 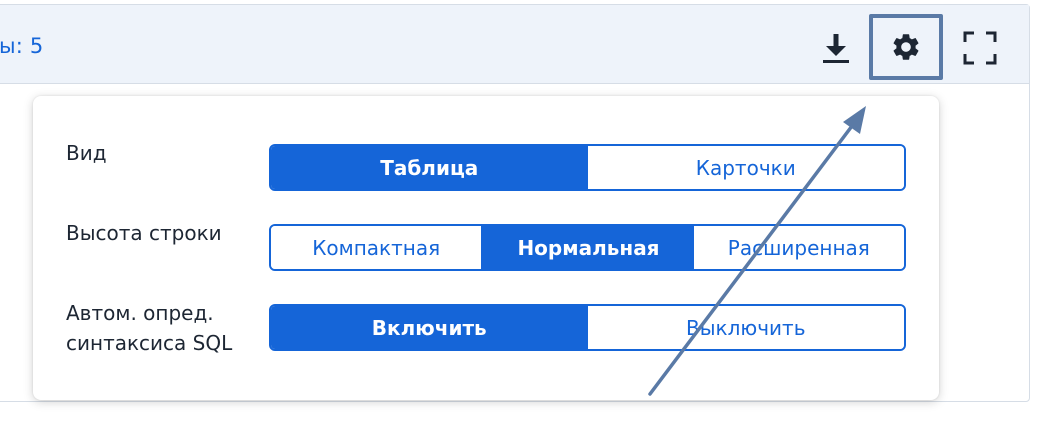 What do you see at coordinates (745, 327) in the screenshot?
I see `sql-syntax-option-off: Выключить` at bounding box center [745, 327].